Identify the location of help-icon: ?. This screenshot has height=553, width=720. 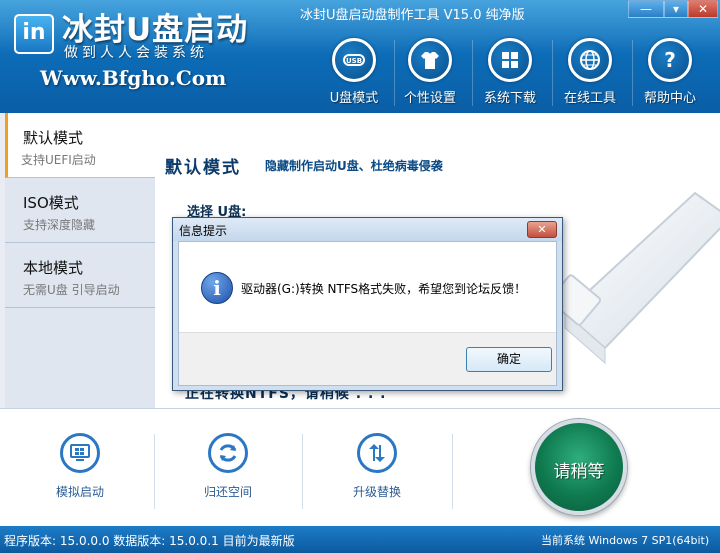
(670, 60).